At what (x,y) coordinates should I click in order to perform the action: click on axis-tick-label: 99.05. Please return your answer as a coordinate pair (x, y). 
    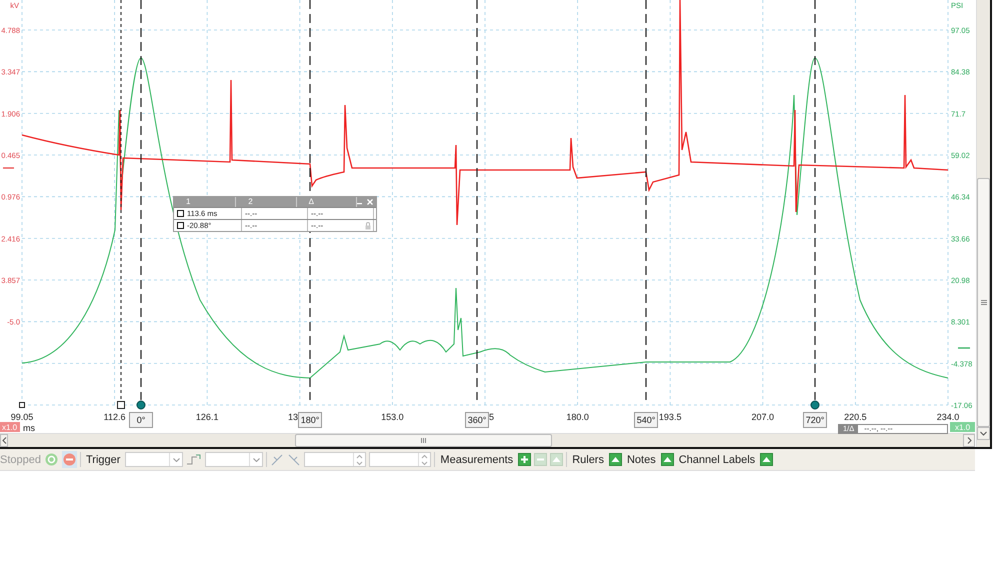
    Looking at the image, I should click on (22, 417).